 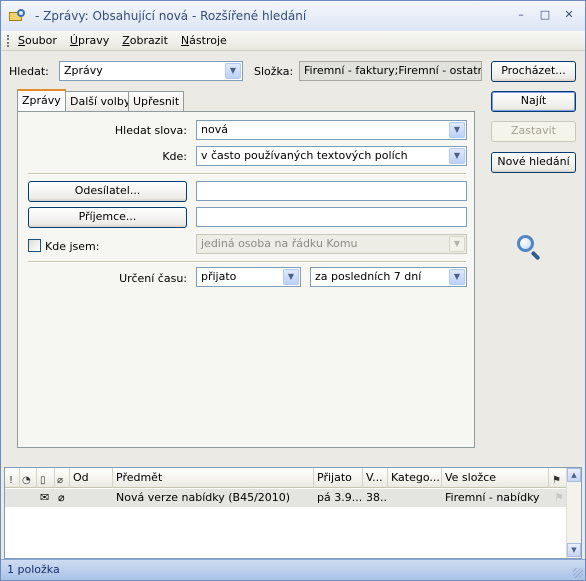 I want to click on cas-obdobi-select: za posledních 7 dní ▼, so click(x=388, y=277).